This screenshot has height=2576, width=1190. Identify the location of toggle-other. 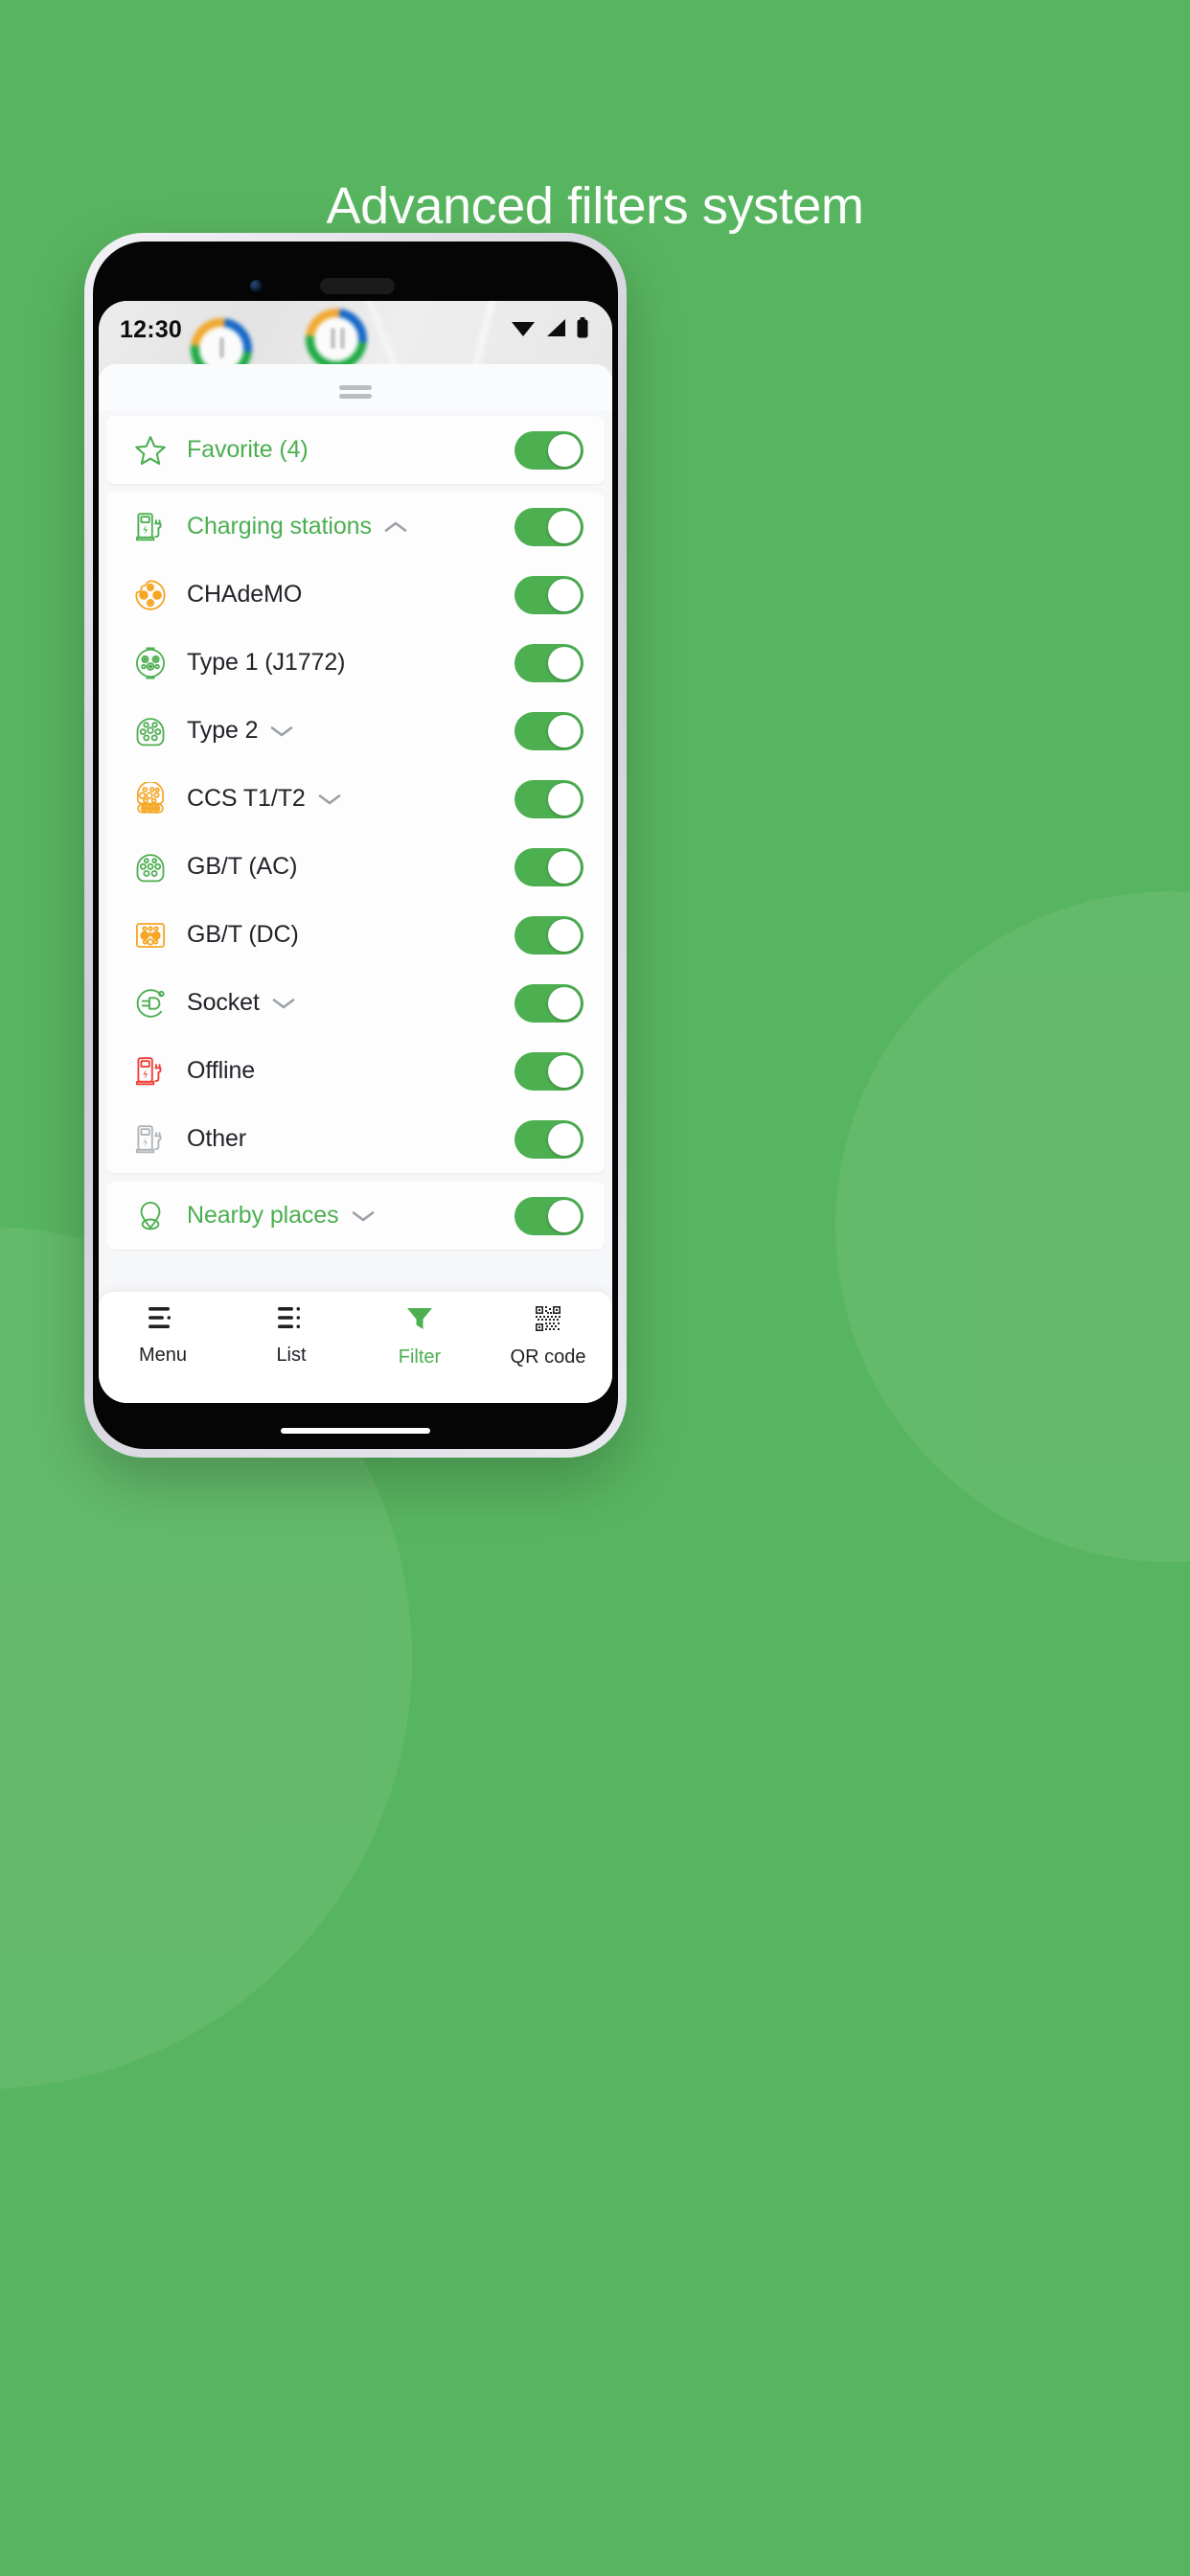
(549, 1139).